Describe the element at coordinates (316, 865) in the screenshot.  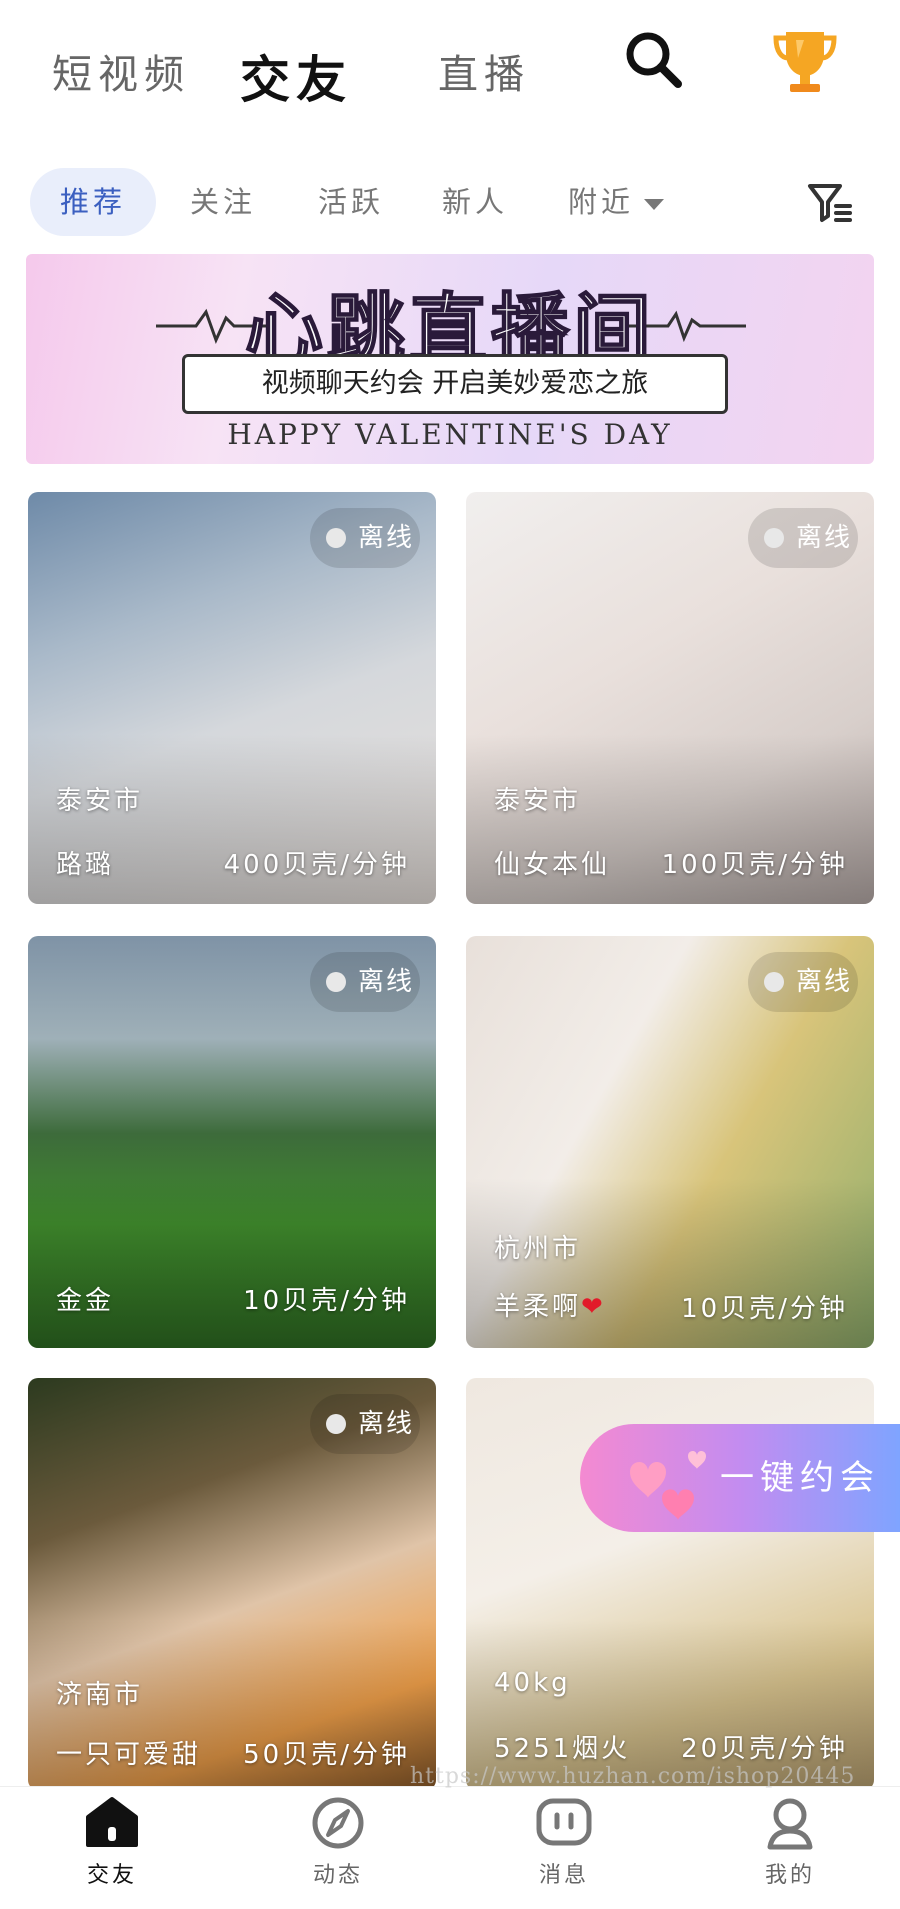
I see `card-price: 400贝壳/分钟` at that location.